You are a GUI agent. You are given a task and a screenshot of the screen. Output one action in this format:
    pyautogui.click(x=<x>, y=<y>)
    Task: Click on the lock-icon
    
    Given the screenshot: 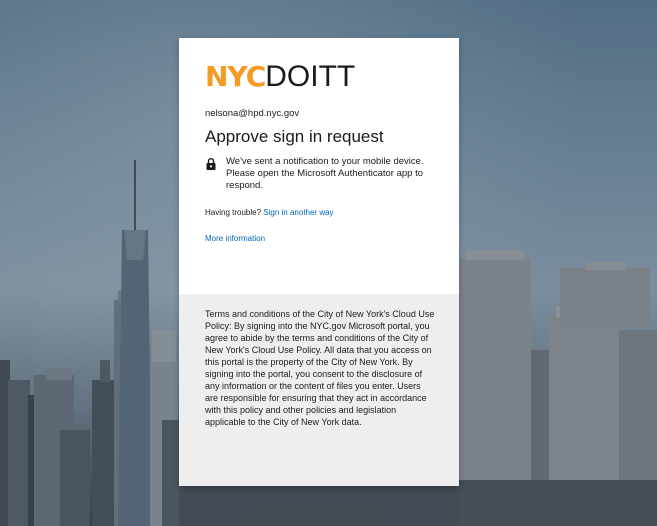 What is the action you would take?
    pyautogui.click(x=211, y=164)
    